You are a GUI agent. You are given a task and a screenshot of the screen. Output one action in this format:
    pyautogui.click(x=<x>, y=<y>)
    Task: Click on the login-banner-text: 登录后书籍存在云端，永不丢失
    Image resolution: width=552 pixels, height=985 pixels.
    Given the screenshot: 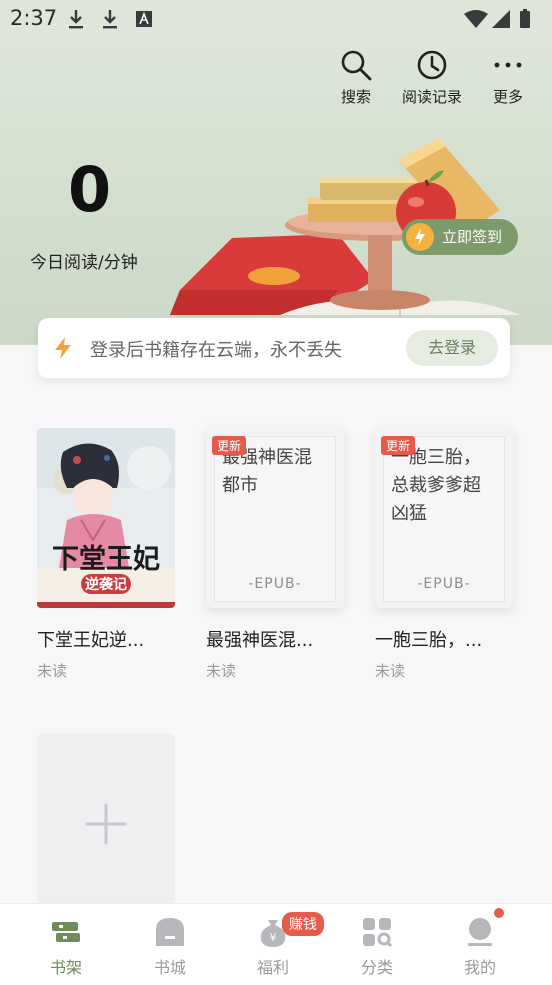 What is the action you would take?
    pyautogui.click(x=216, y=350)
    